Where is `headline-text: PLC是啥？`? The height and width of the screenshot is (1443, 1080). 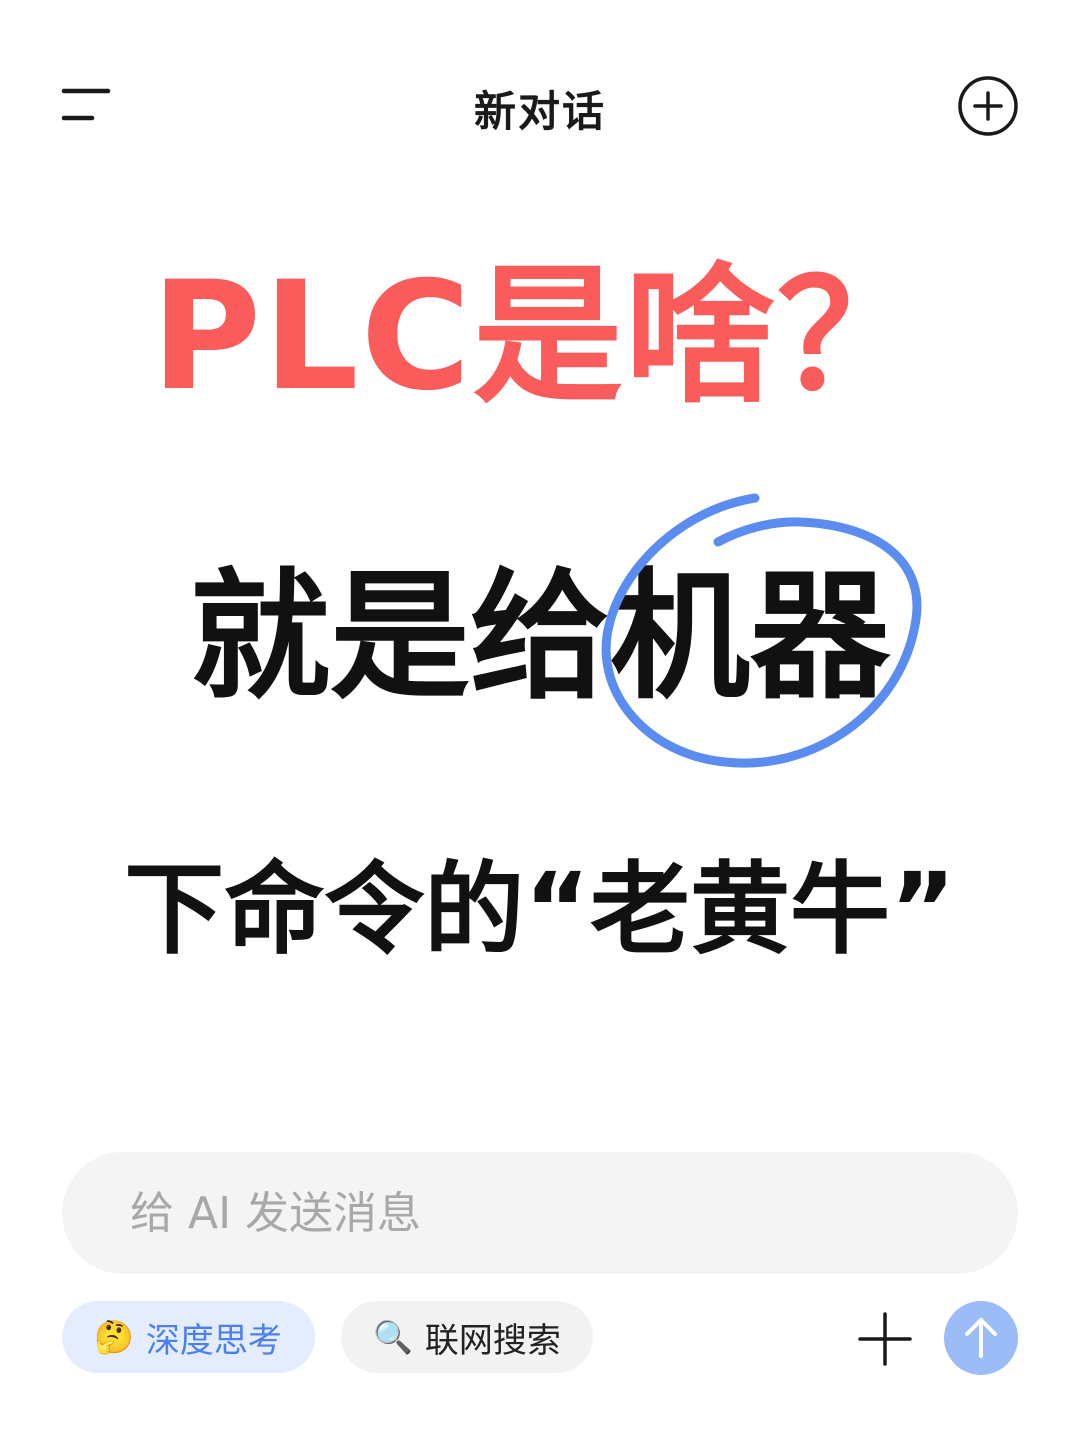 headline-text: PLC是啥？ is located at coordinates (540, 337).